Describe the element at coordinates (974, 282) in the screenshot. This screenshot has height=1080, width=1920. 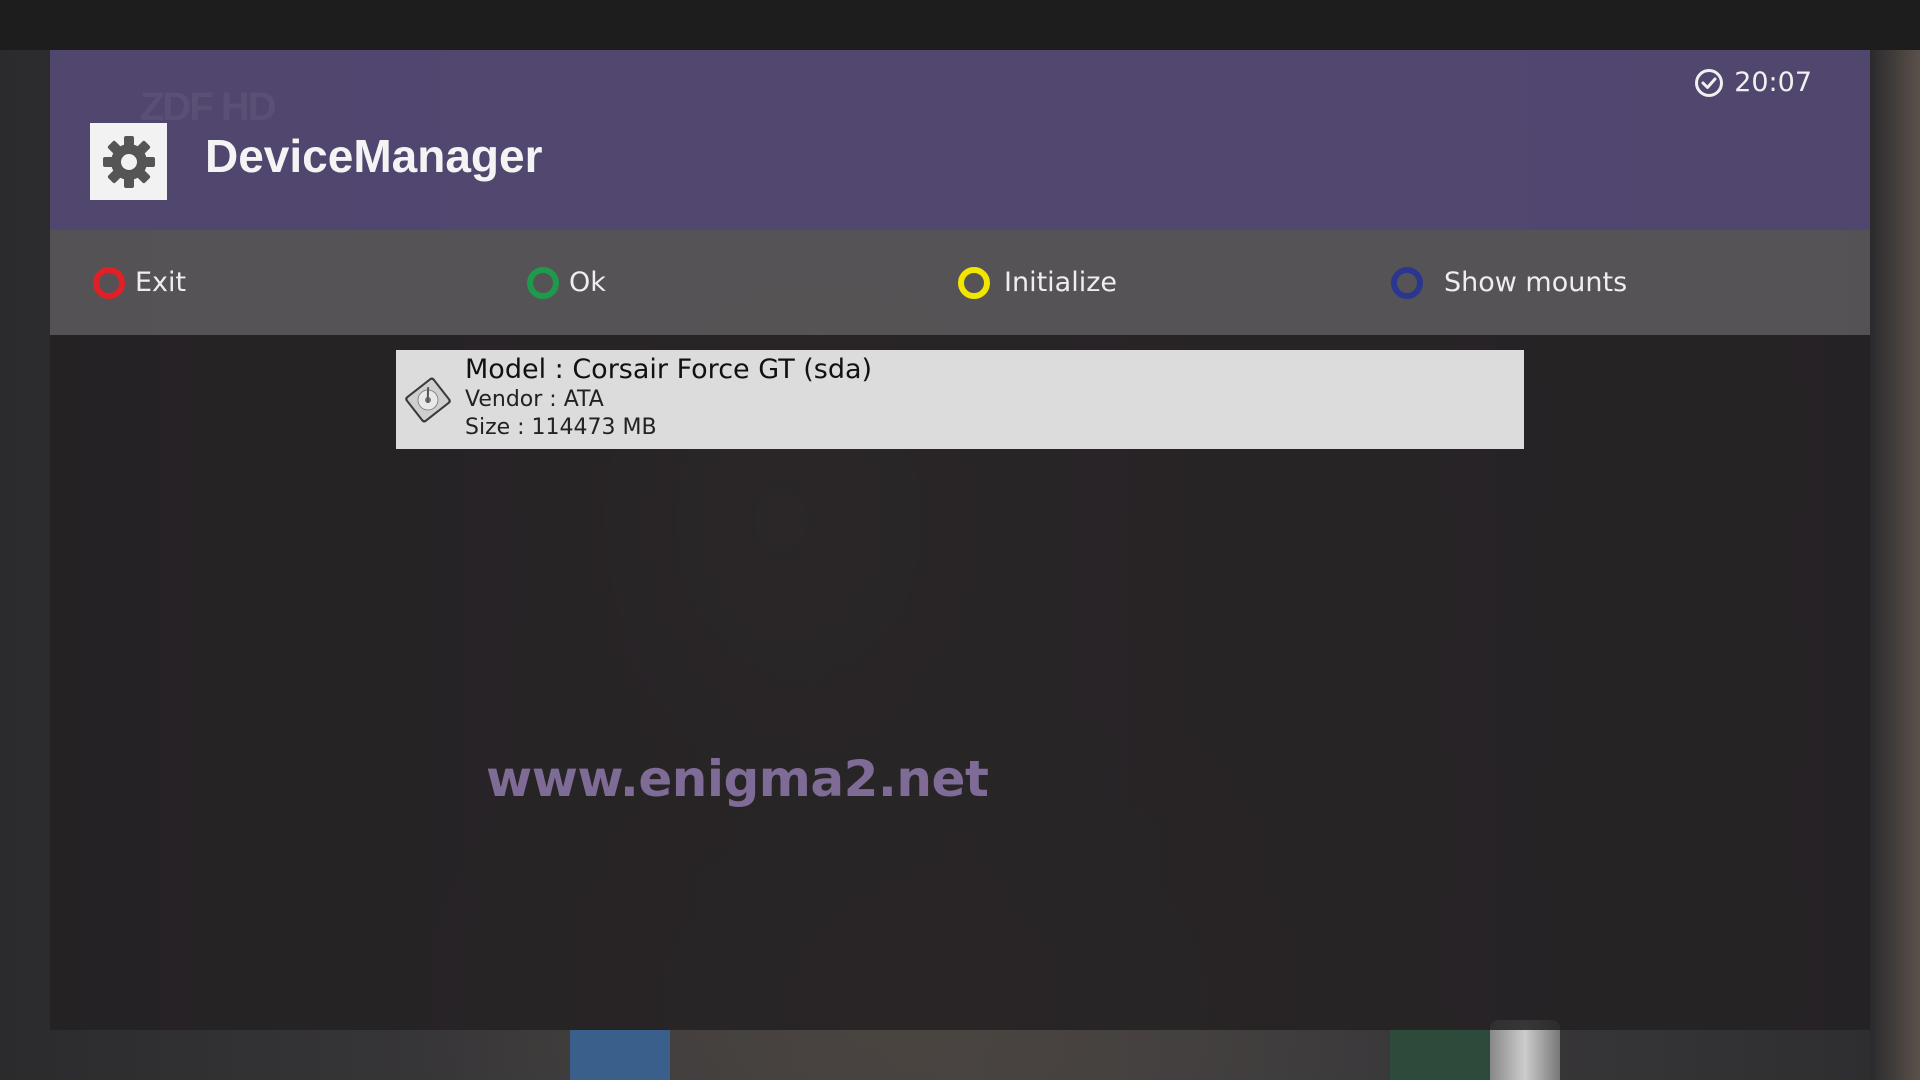
I see `yellow-circle-icon` at that location.